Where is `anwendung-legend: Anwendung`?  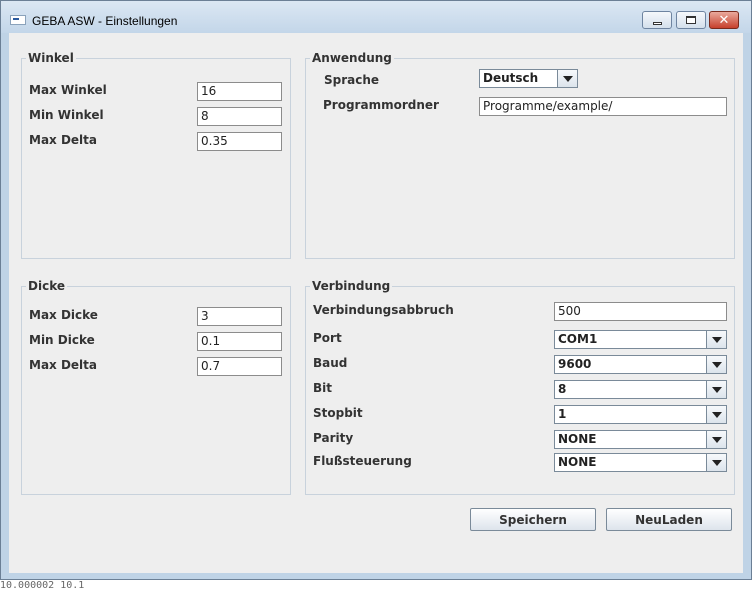
anwendung-legend: Anwendung is located at coordinates (352, 58).